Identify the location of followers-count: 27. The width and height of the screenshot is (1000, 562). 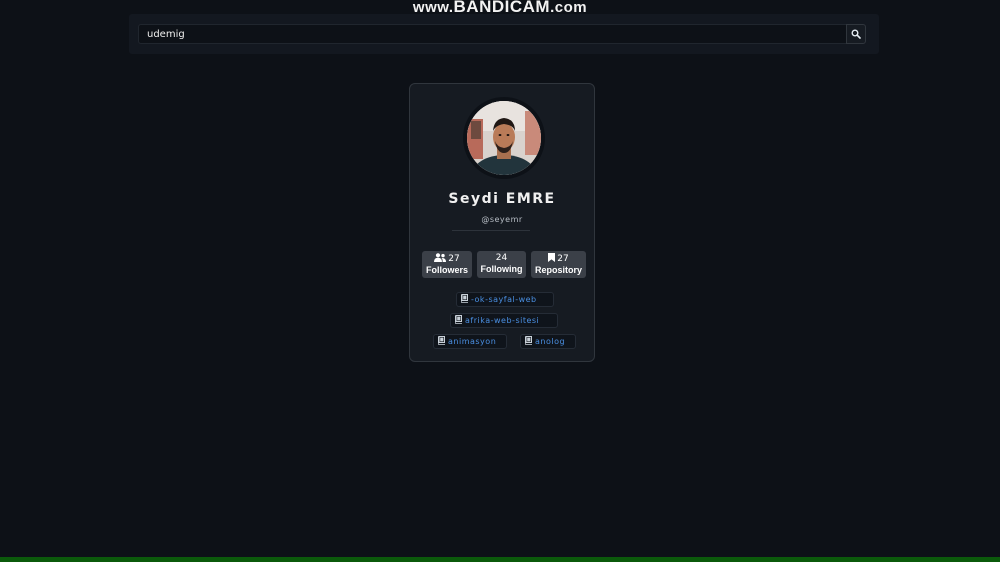
(454, 259).